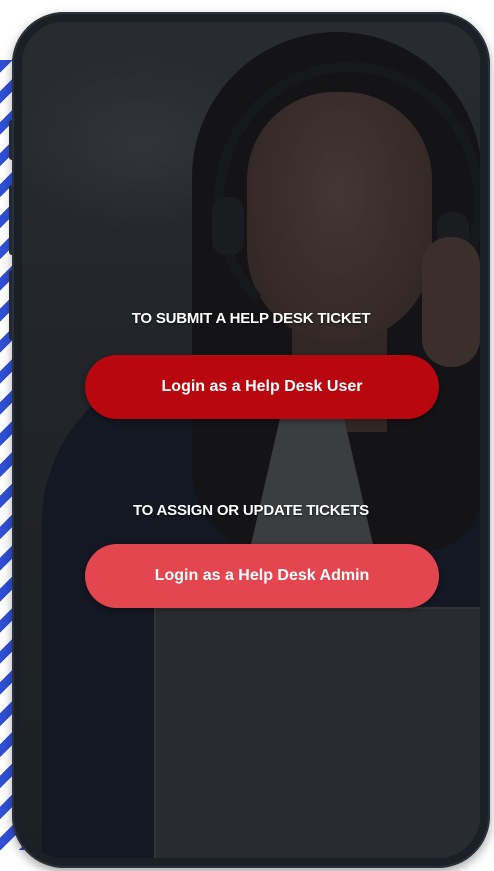  Describe the element at coordinates (262, 387) in the screenshot. I see `login-user-button: Login as a Help Desk User` at that location.